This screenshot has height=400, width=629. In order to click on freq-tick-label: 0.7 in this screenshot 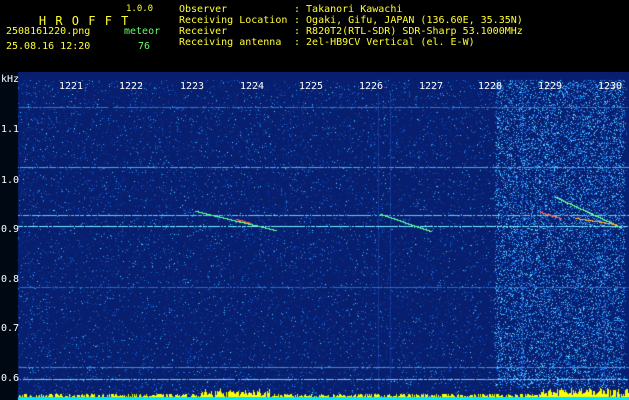, I will do `click(10, 328)`.